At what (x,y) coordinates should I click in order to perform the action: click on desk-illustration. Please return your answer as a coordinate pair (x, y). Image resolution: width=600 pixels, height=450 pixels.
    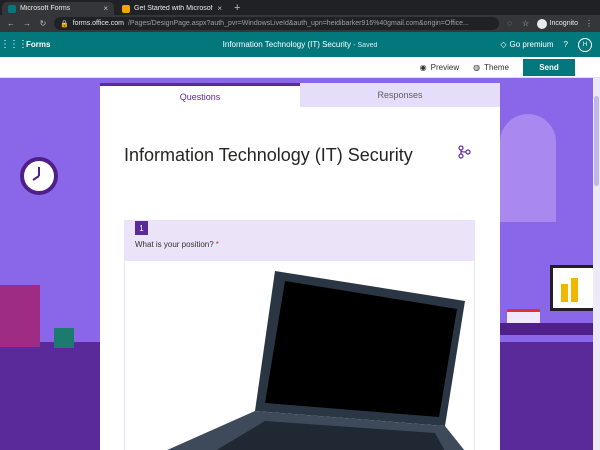
    Looking at the image, I should click on (550, 329).